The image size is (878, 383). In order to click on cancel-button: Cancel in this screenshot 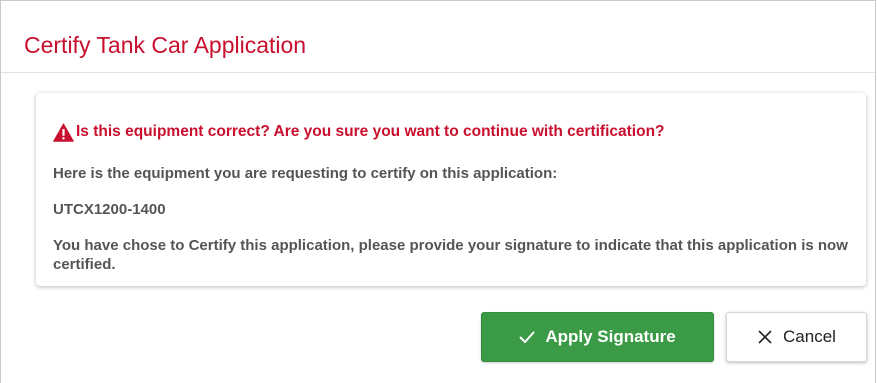, I will do `click(796, 337)`.